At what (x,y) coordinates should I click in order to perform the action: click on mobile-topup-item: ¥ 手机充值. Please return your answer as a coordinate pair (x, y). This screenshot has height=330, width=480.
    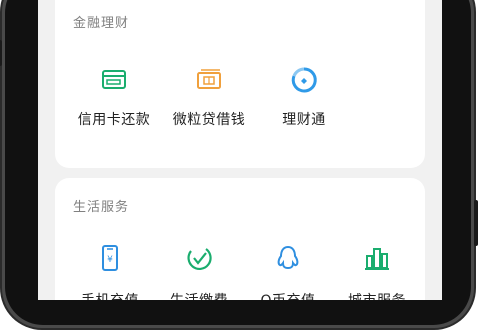
    Looking at the image, I should click on (110, 272).